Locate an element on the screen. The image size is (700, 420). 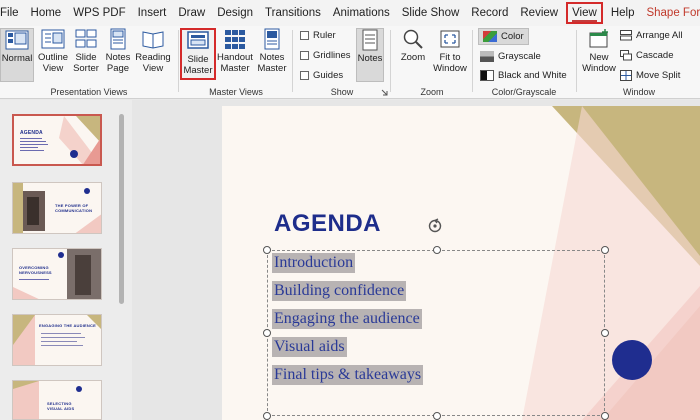
tab-slide-show: Slide Show is located at coordinates (431, 13).